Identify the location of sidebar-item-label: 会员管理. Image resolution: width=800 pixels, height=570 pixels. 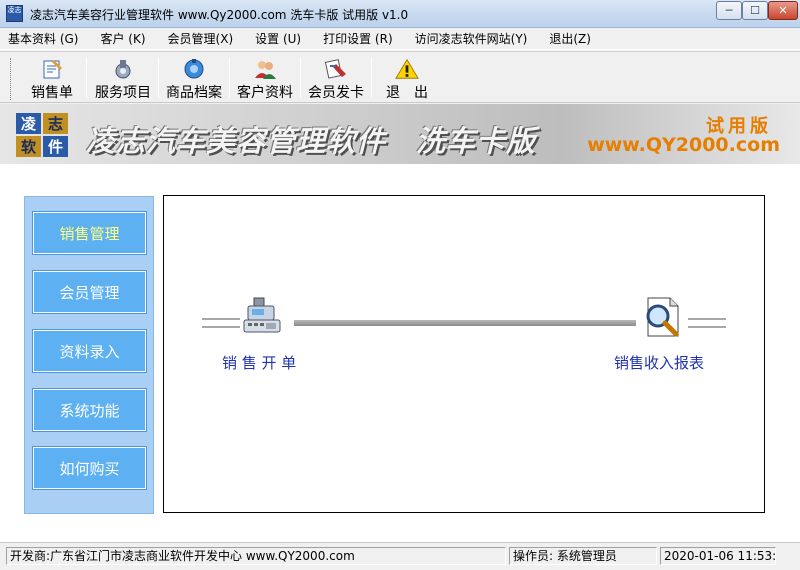
(89, 292).